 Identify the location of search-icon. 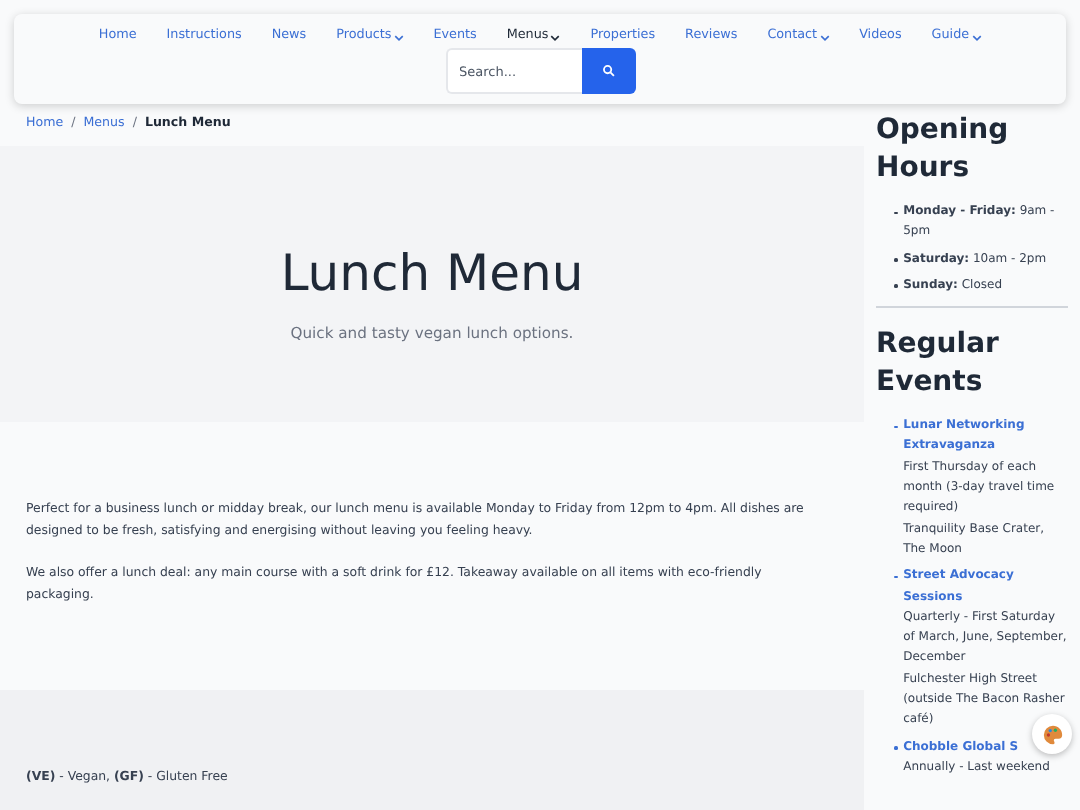
(608, 71).